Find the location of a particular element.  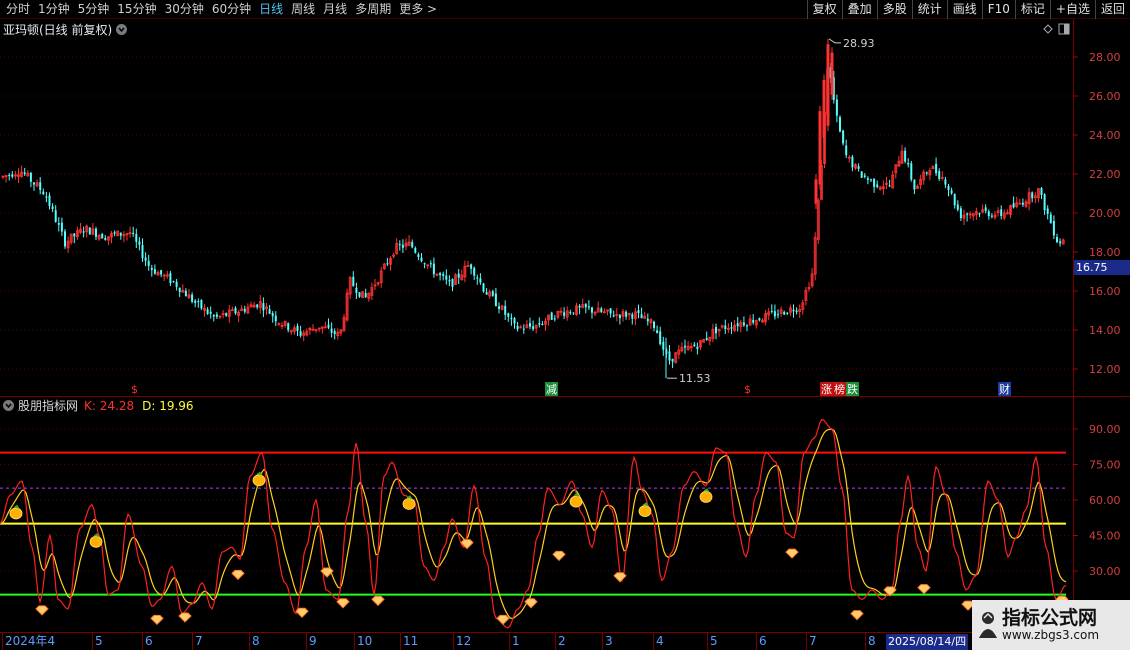

indicator-header: 股朋指标网 K: 24.28 D: 19.96 is located at coordinates (98, 405).